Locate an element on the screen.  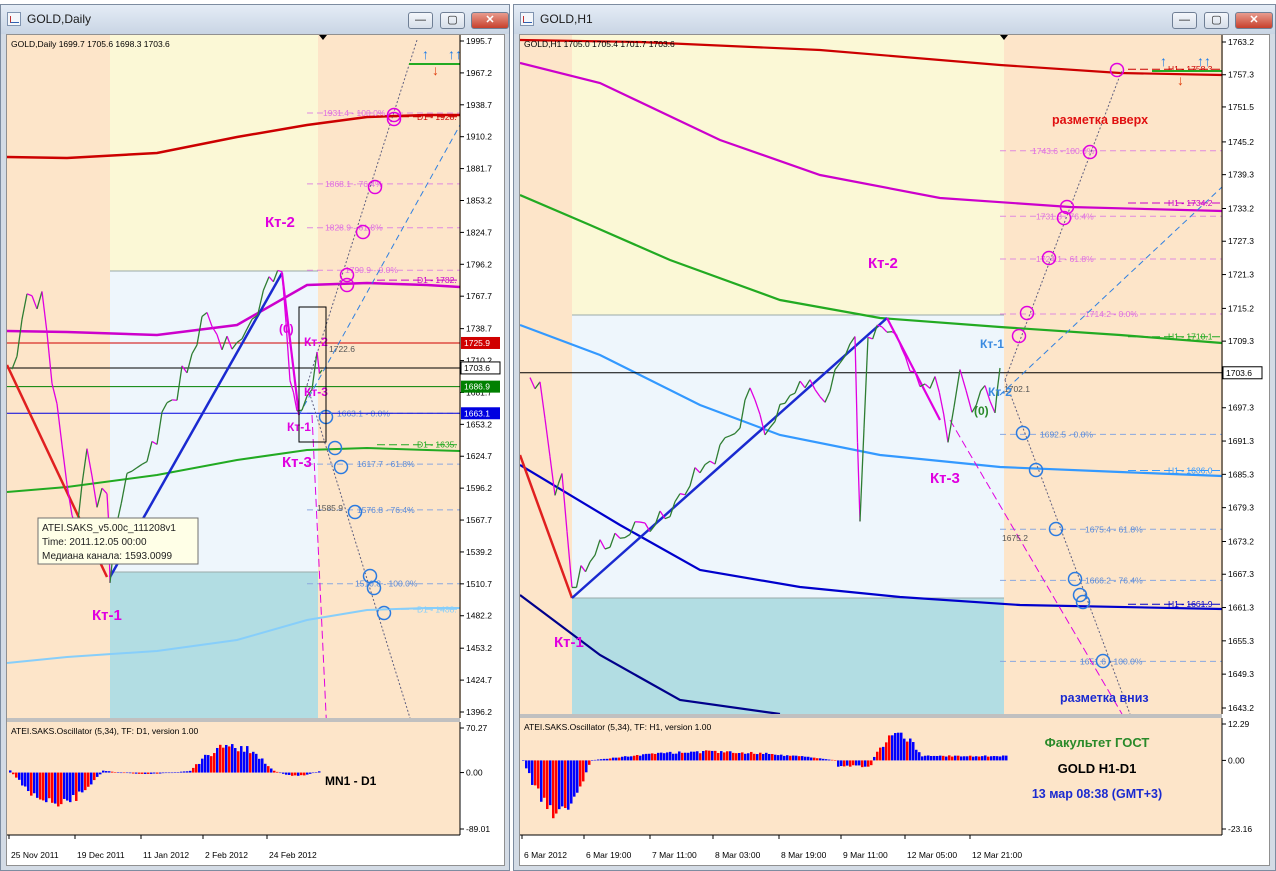
price-tick-label: 1653.2 is located at coordinates (479, 424).